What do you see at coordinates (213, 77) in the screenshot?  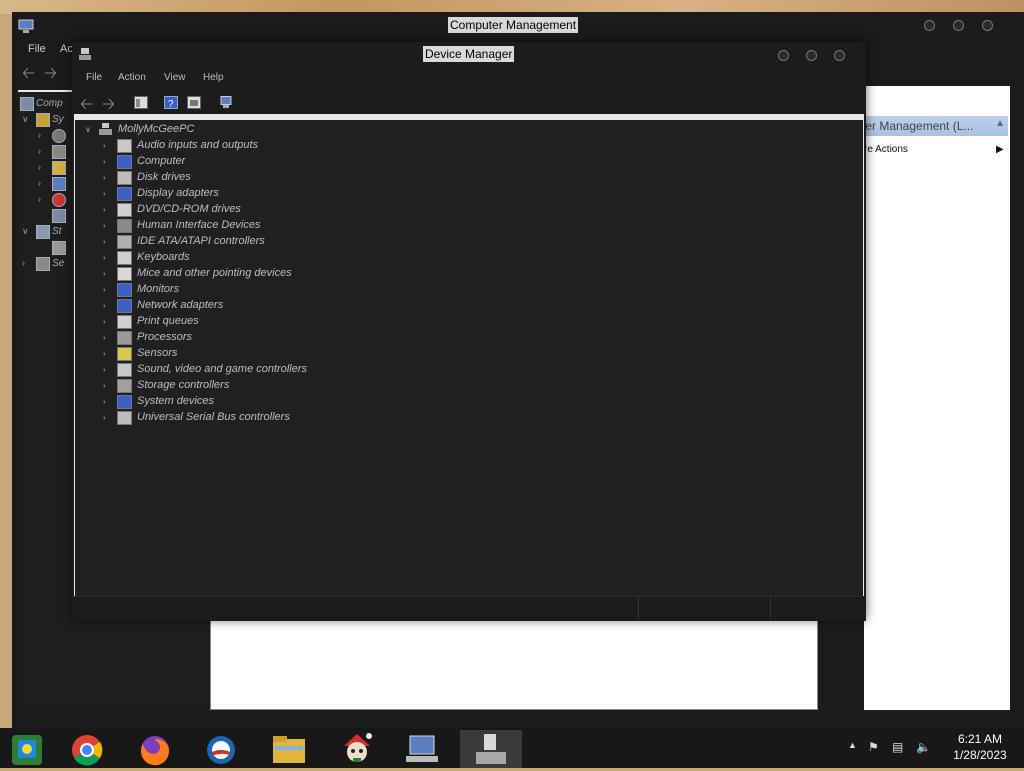 I see `dm-menu-help: Help` at bounding box center [213, 77].